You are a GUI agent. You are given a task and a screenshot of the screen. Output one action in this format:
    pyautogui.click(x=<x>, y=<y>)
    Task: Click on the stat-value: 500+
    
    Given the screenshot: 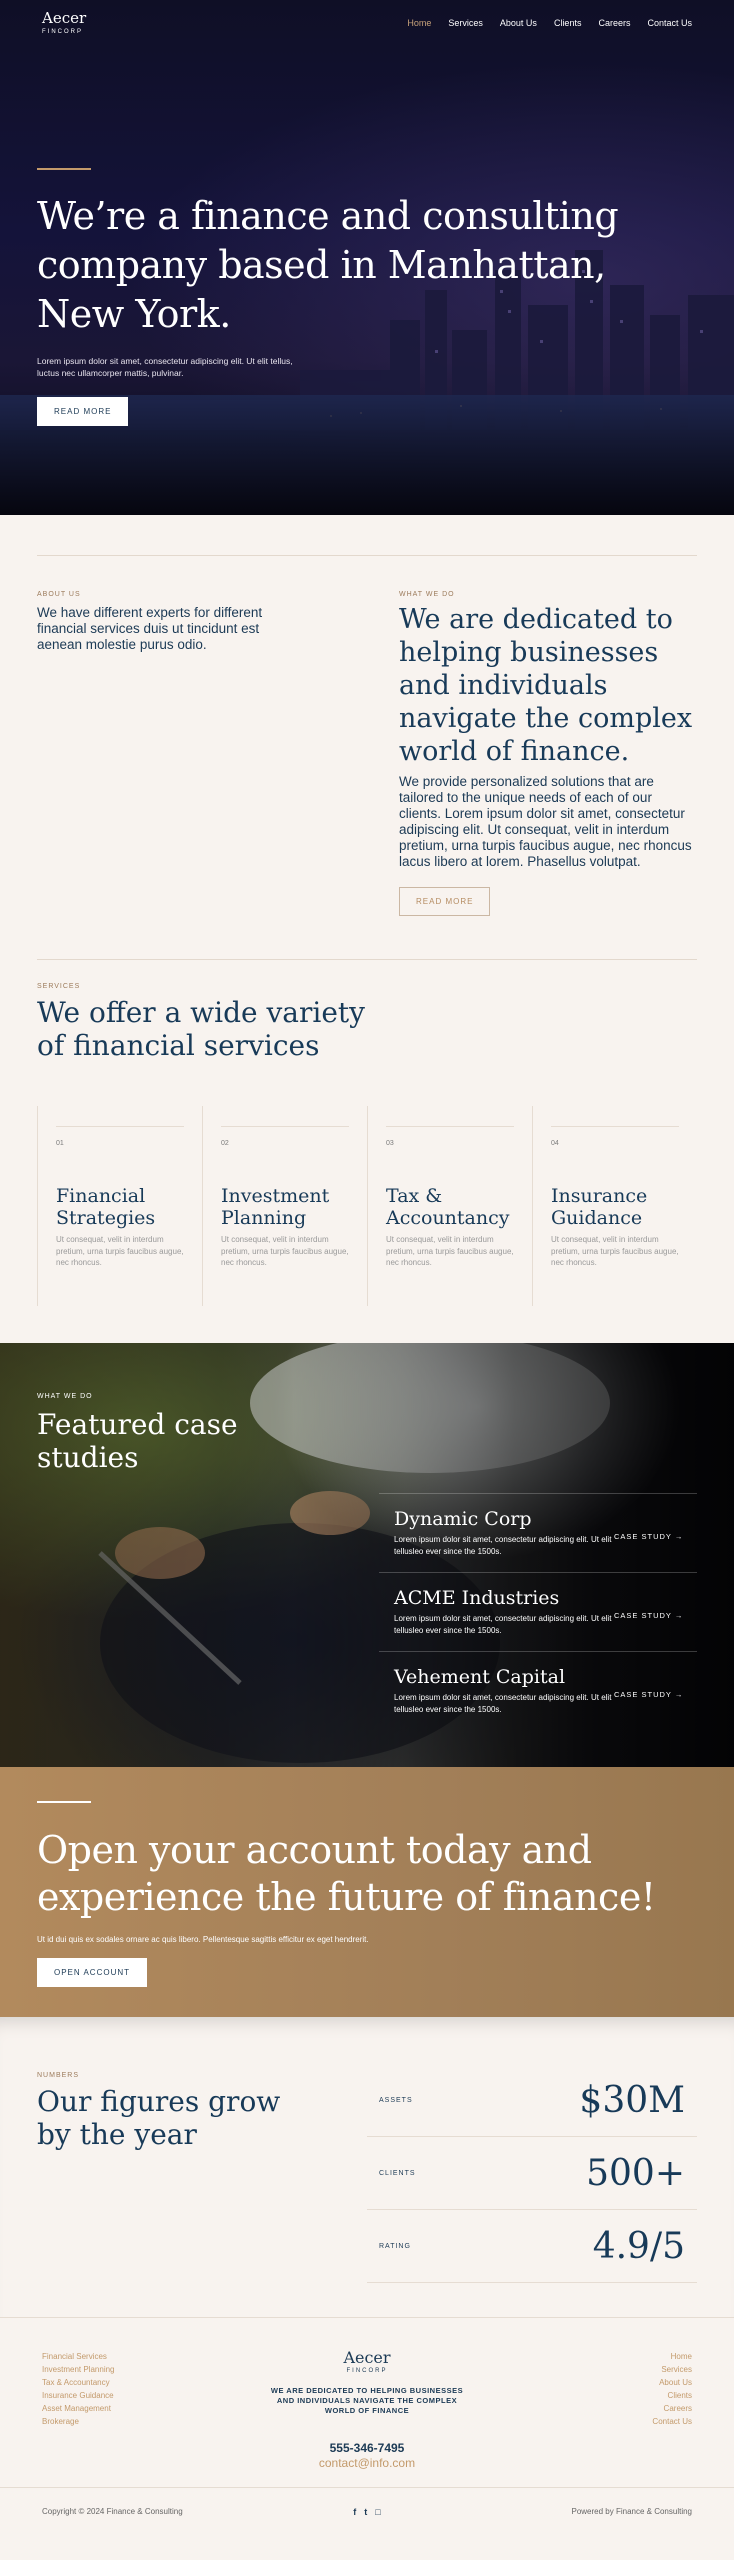 What is the action you would take?
    pyautogui.click(x=635, y=2173)
    